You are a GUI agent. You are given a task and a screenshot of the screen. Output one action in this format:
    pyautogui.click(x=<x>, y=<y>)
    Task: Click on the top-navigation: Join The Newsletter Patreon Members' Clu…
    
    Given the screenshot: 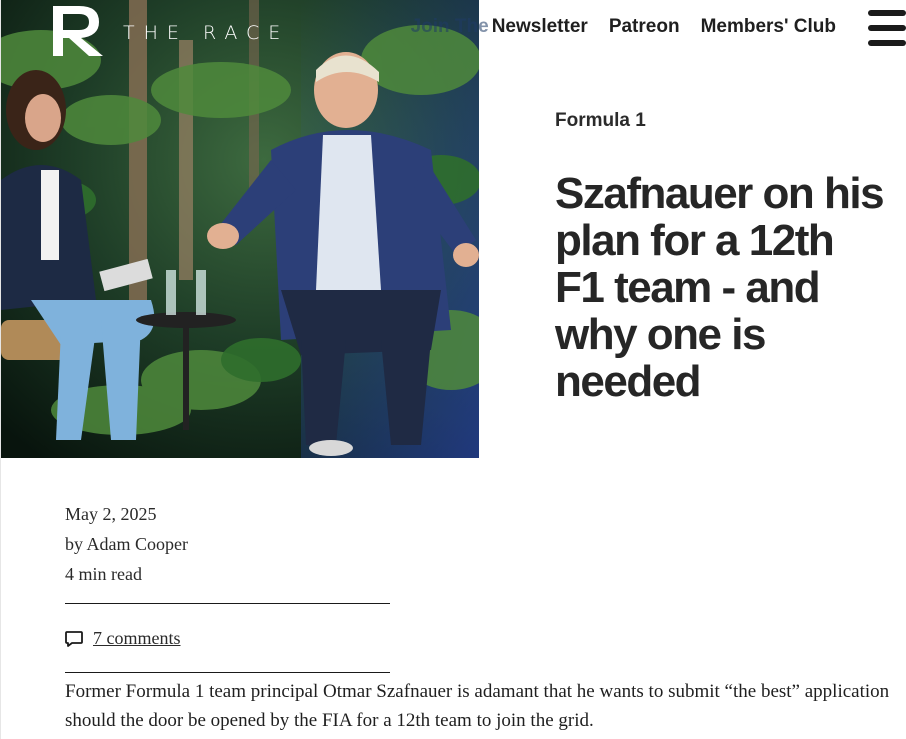 What is the action you would take?
    pyautogui.click(x=603, y=27)
    